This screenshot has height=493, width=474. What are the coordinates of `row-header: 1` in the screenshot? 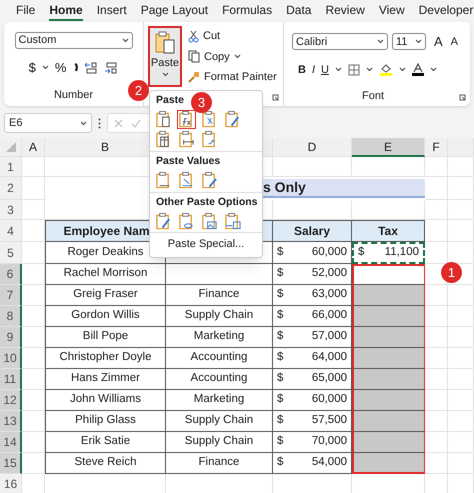 It's located at (11, 167).